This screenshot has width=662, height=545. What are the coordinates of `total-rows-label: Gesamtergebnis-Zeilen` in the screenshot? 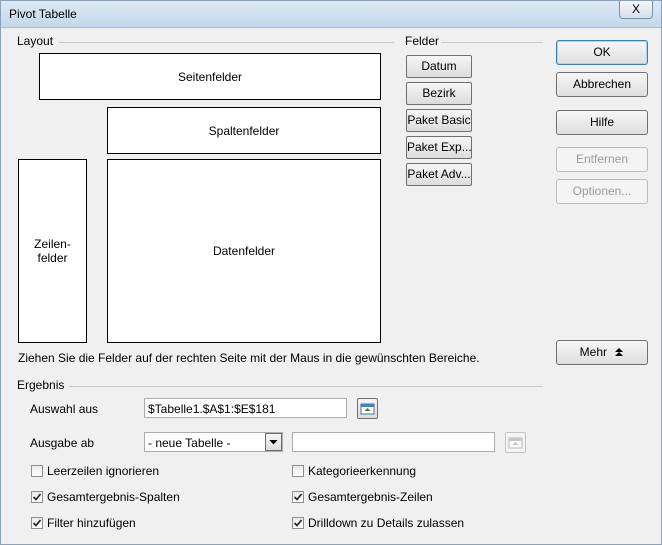 It's located at (370, 497).